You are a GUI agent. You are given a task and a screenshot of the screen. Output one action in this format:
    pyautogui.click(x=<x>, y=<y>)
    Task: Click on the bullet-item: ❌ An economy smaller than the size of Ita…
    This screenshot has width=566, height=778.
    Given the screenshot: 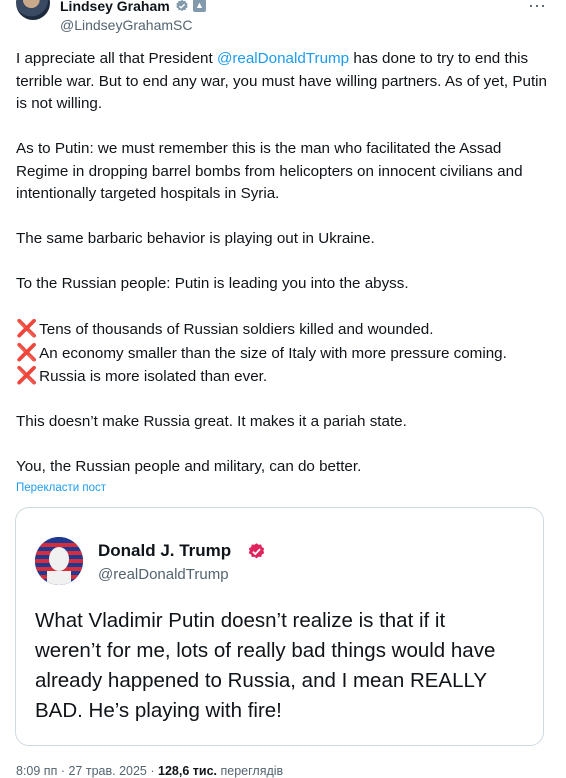 What is the action you would take?
    pyautogui.click(x=283, y=354)
    